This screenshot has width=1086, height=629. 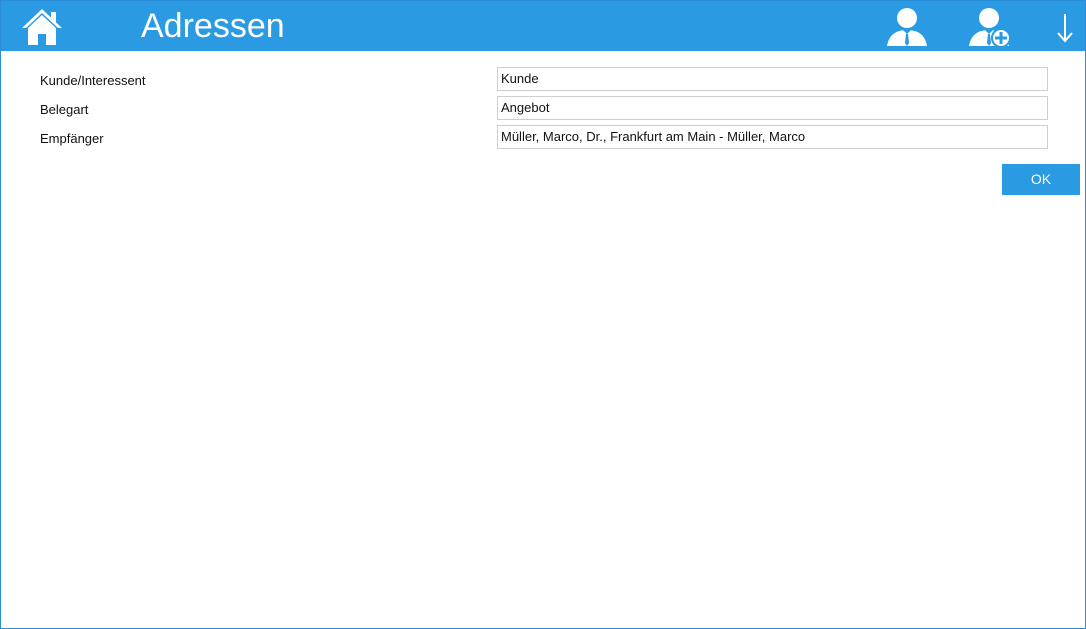 What do you see at coordinates (213, 26) in the screenshot?
I see `page-title: Adressen` at bounding box center [213, 26].